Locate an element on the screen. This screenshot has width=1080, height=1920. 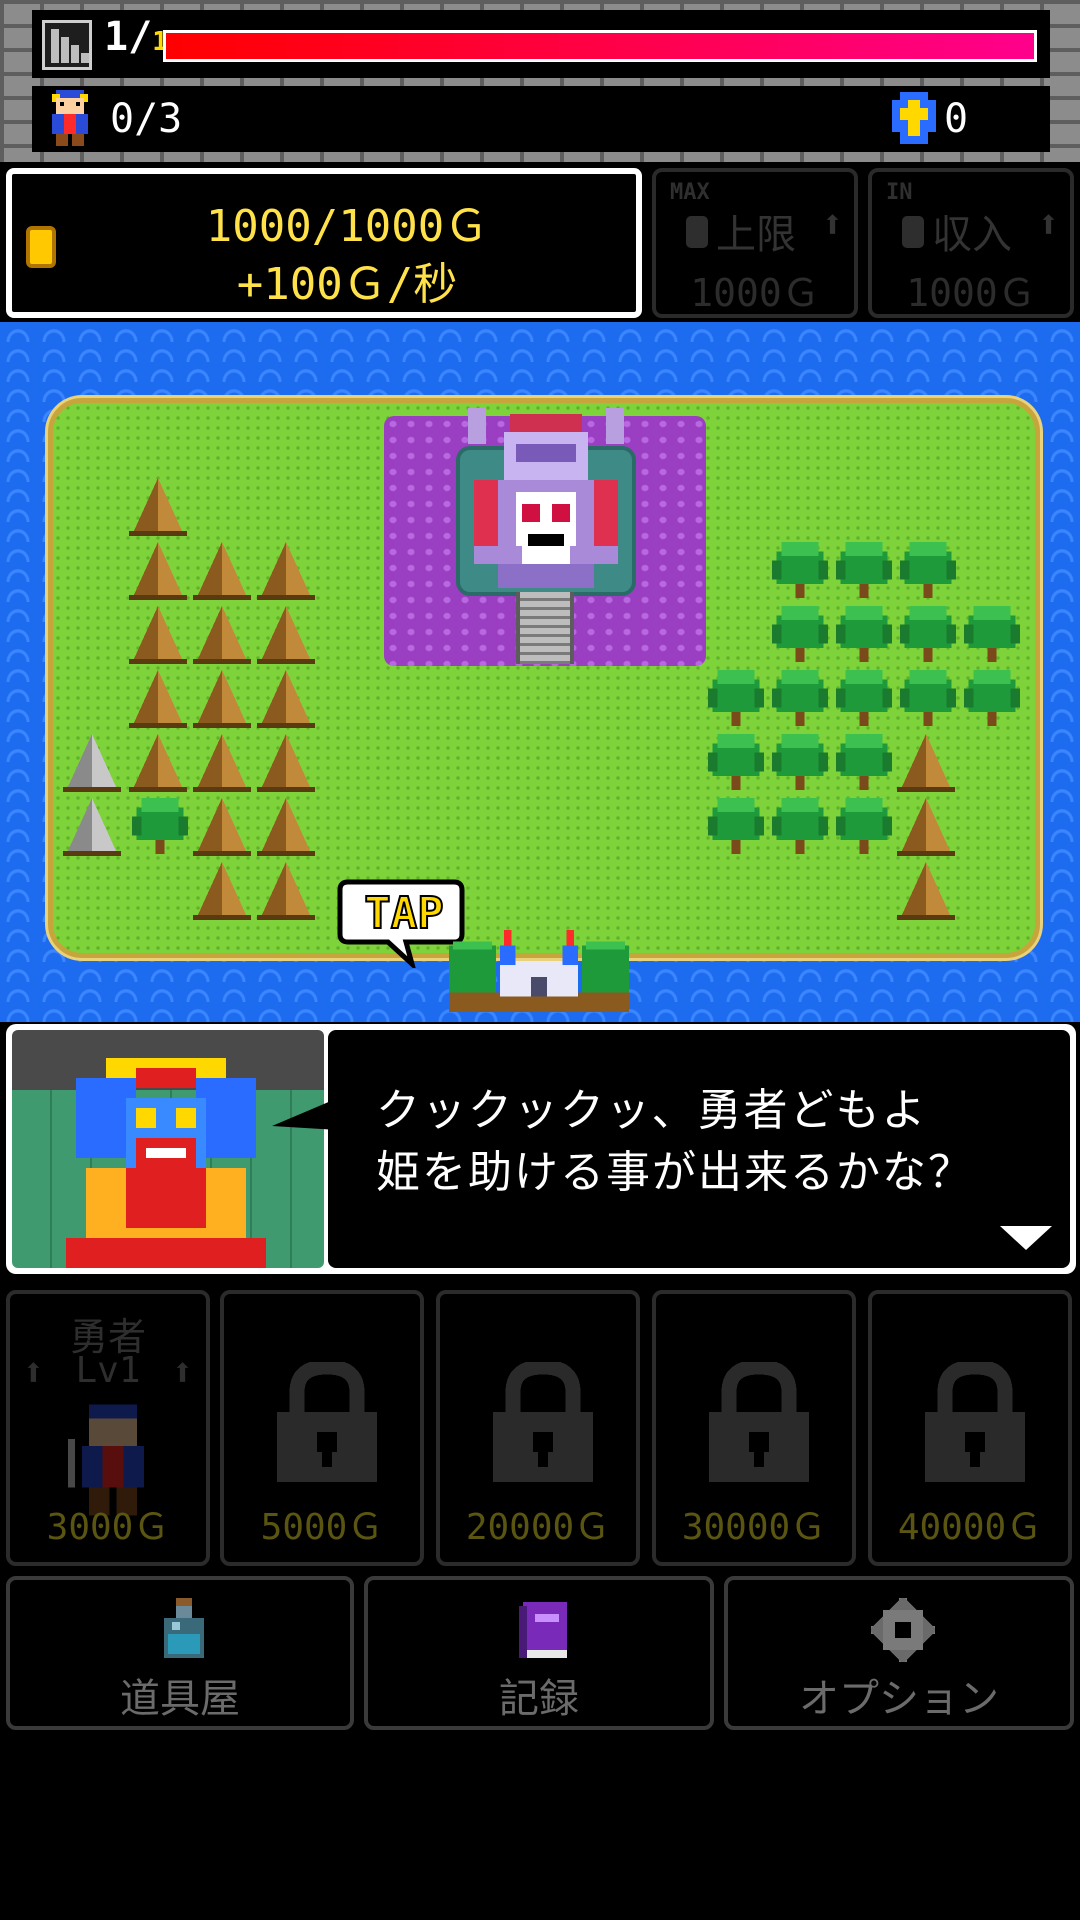
dialogue-box: クックックッ、勇者どもよ 姫を助ける事が出来るかな？ is located at coordinates (541, 1149).